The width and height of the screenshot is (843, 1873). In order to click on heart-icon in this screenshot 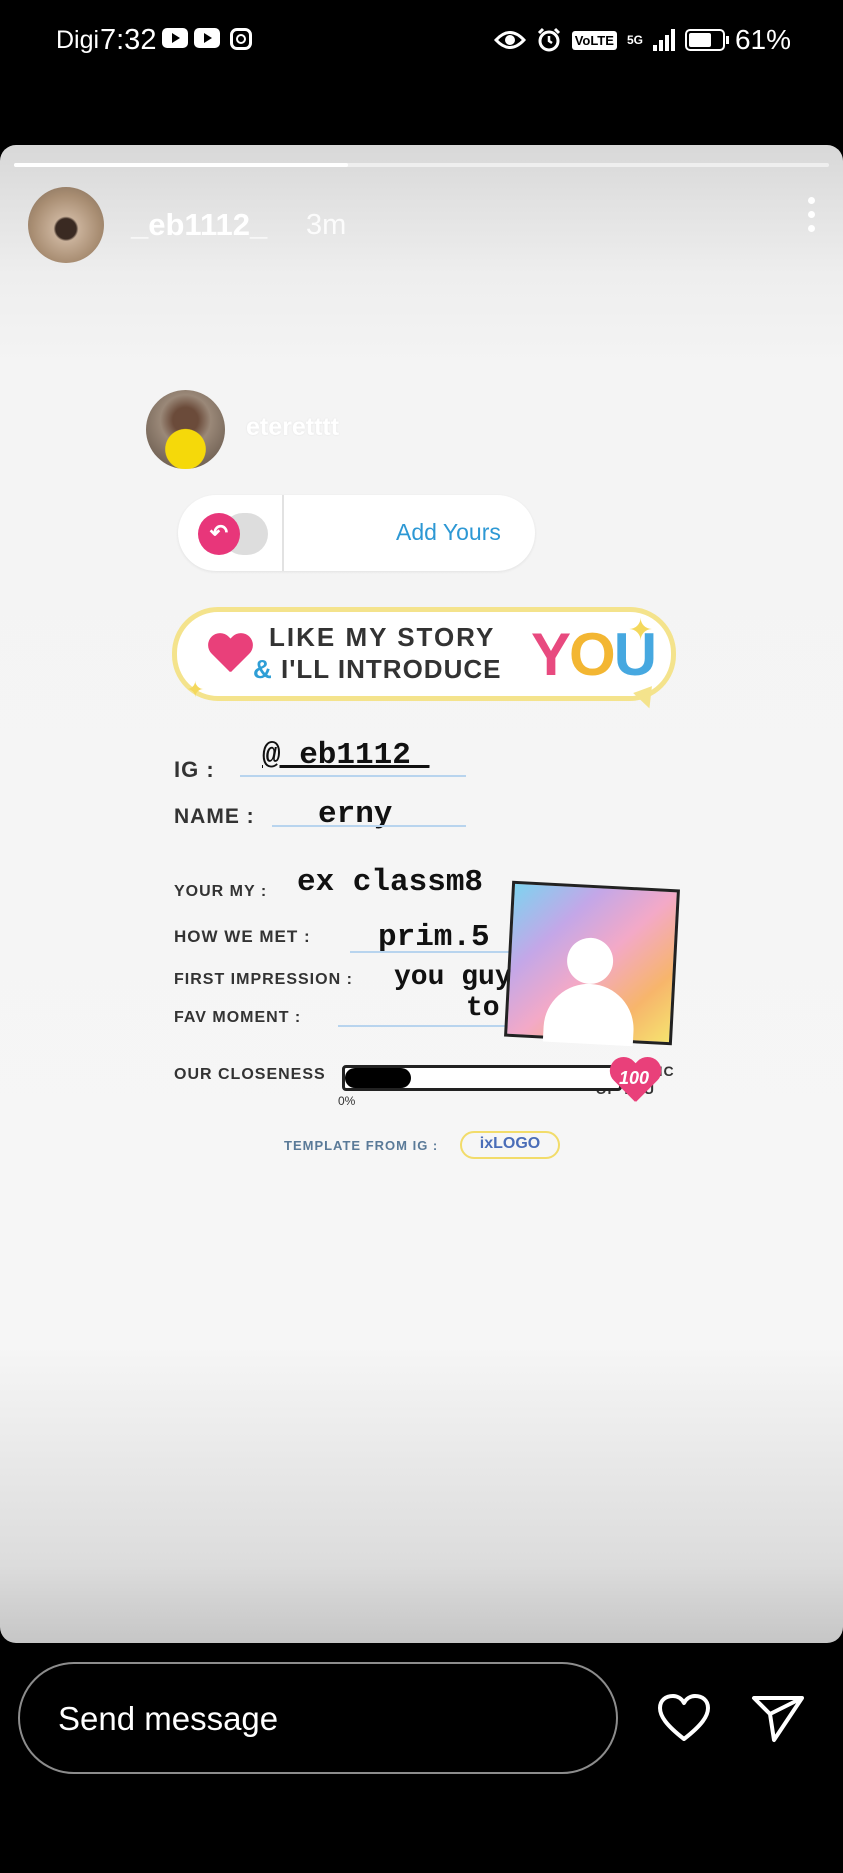, I will do `click(230, 654)`.